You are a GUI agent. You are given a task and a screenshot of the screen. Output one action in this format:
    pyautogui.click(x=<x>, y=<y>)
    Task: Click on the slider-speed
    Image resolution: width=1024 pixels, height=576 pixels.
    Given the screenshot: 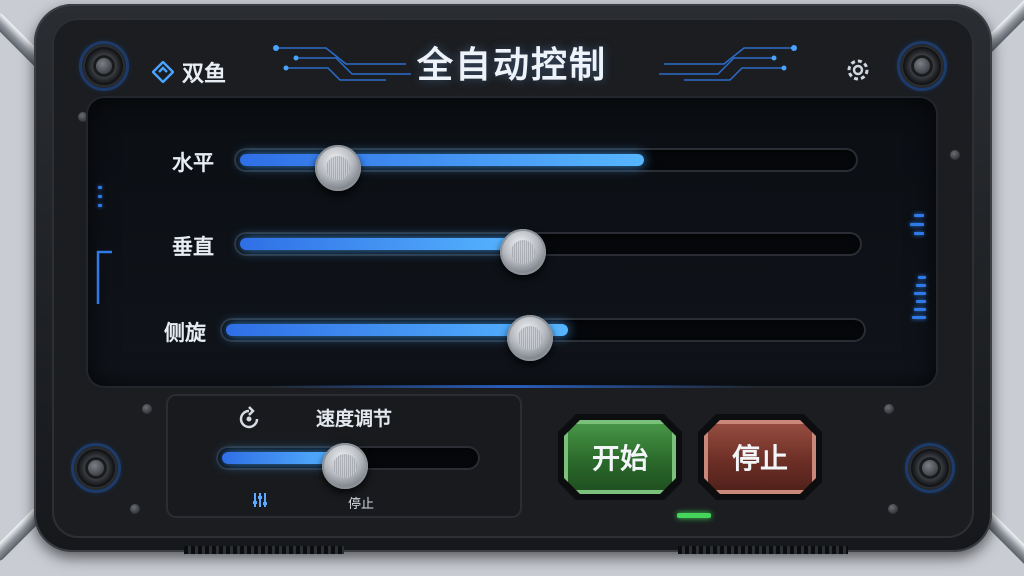 What is the action you would take?
    pyautogui.click(x=512, y=463)
    